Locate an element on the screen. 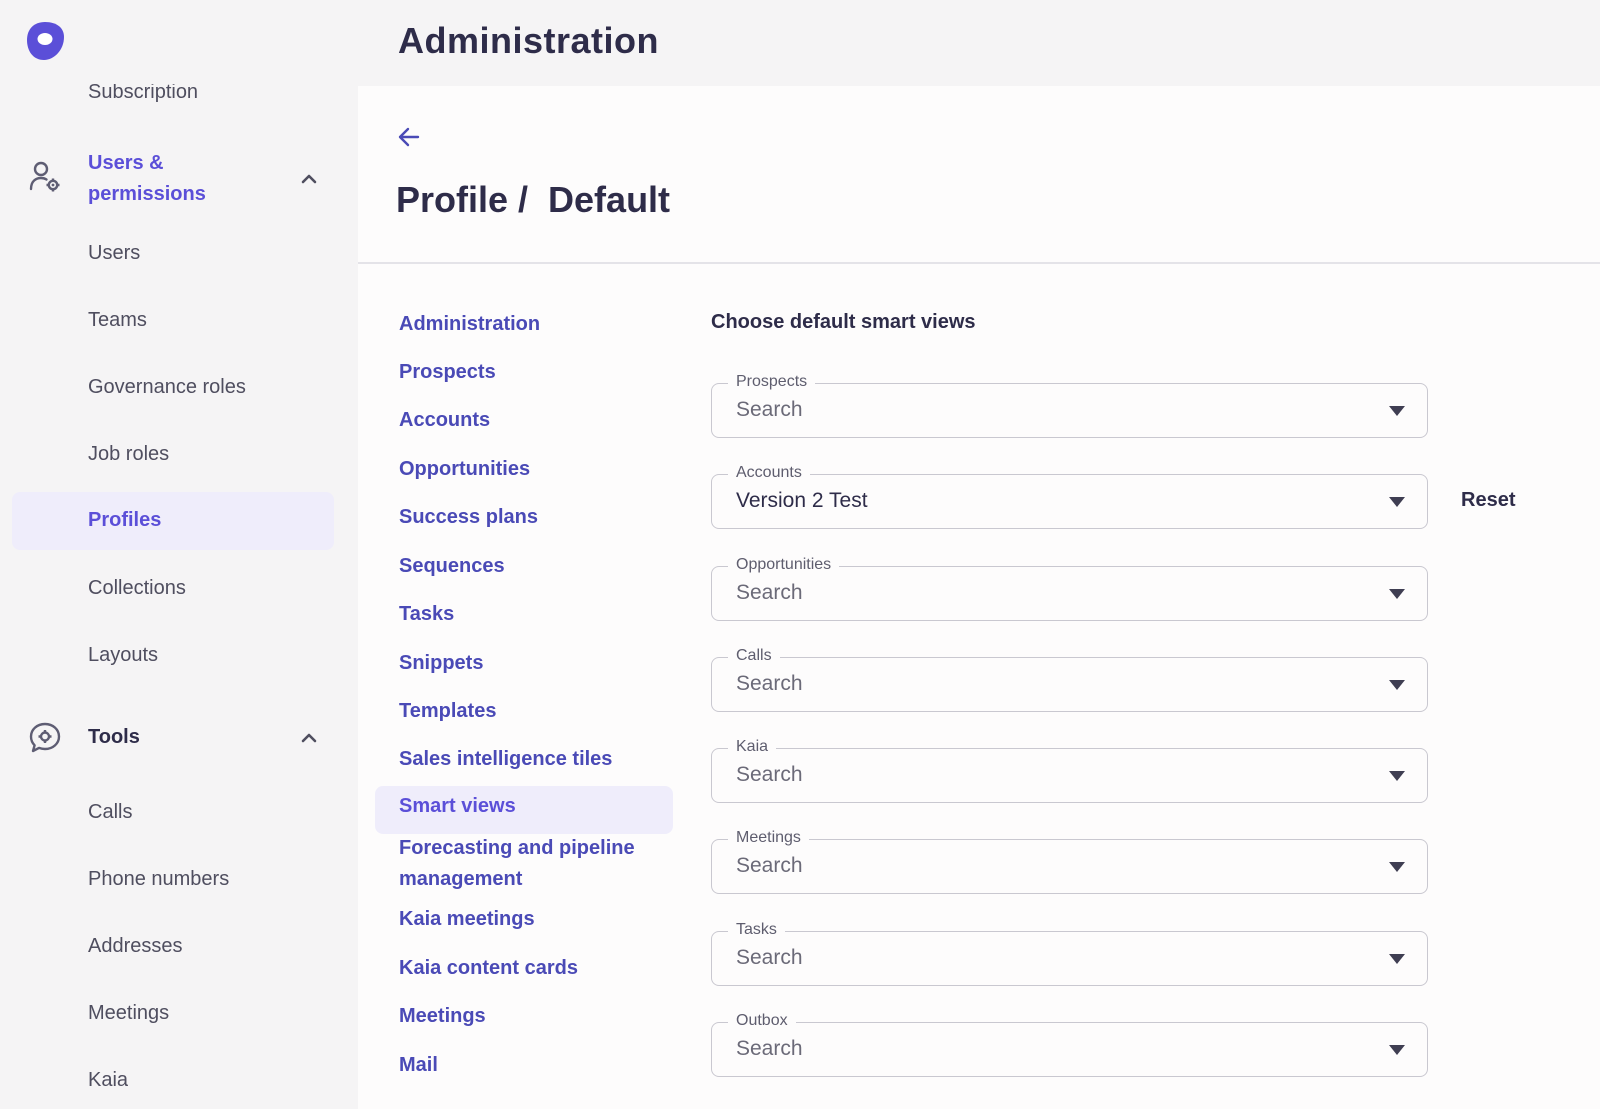 This screenshot has width=1600, height=1109. group-label-users-permissions: Users & permissions is located at coordinates (147, 178).